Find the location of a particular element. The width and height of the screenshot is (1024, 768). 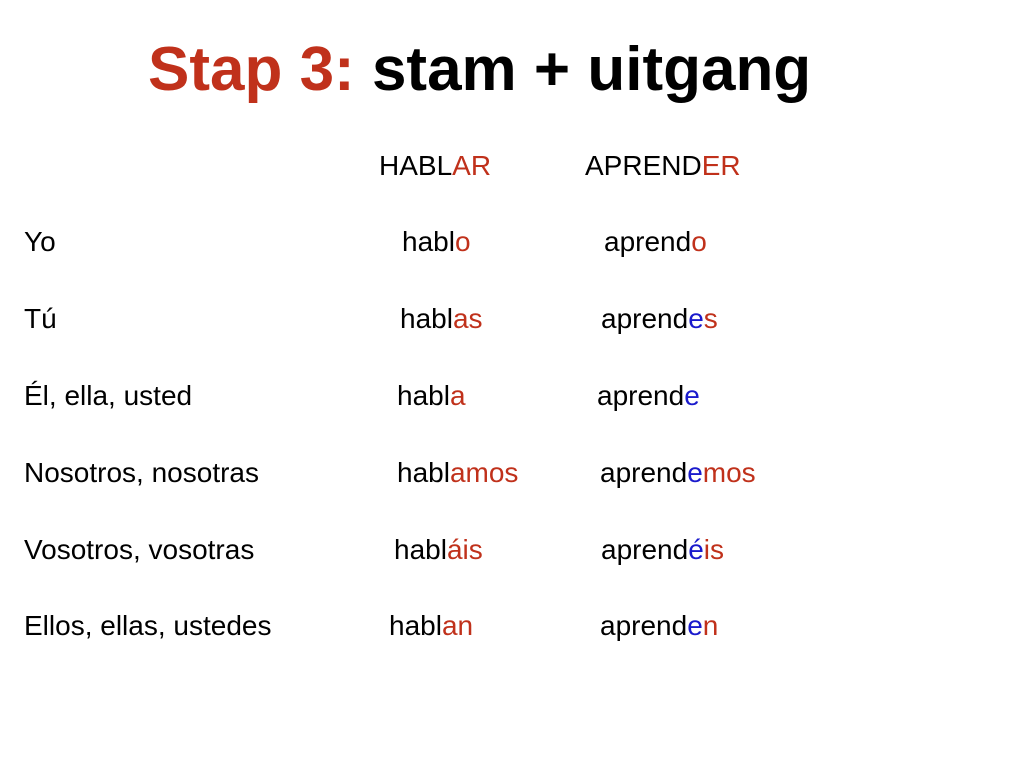

aprender-form: aprende is located at coordinates (648, 396).